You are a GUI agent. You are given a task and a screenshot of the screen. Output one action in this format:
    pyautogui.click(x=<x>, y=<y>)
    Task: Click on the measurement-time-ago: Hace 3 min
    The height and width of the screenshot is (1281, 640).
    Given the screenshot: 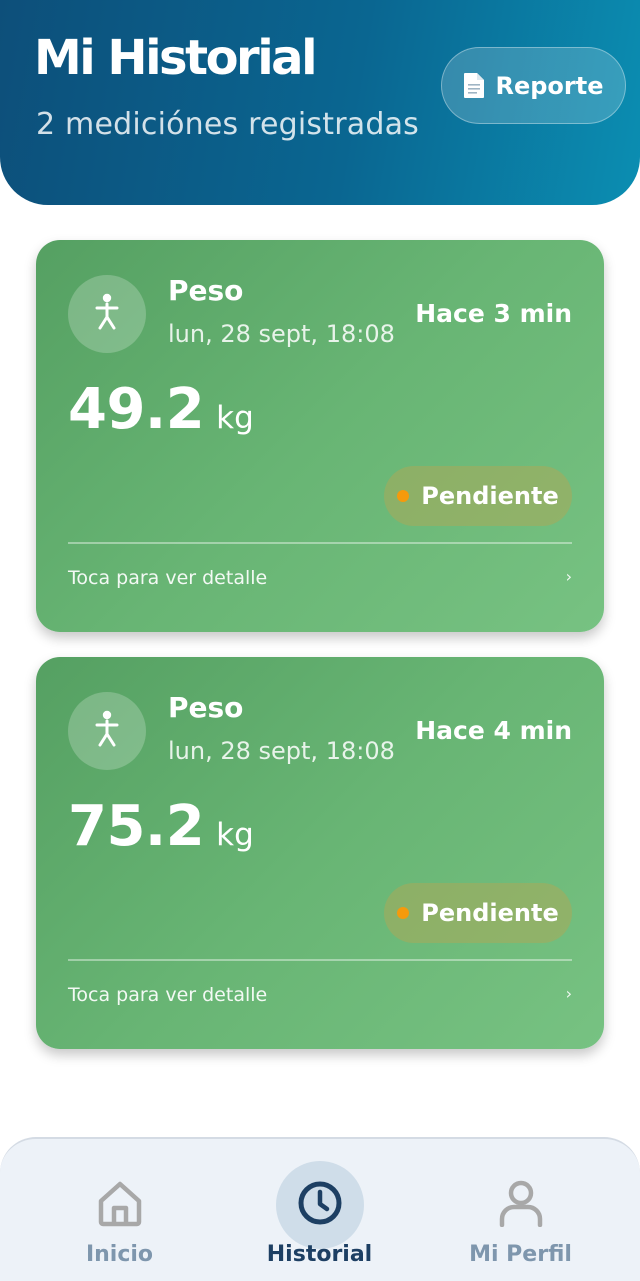 What is the action you would take?
    pyautogui.click(x=493, y=313)
    